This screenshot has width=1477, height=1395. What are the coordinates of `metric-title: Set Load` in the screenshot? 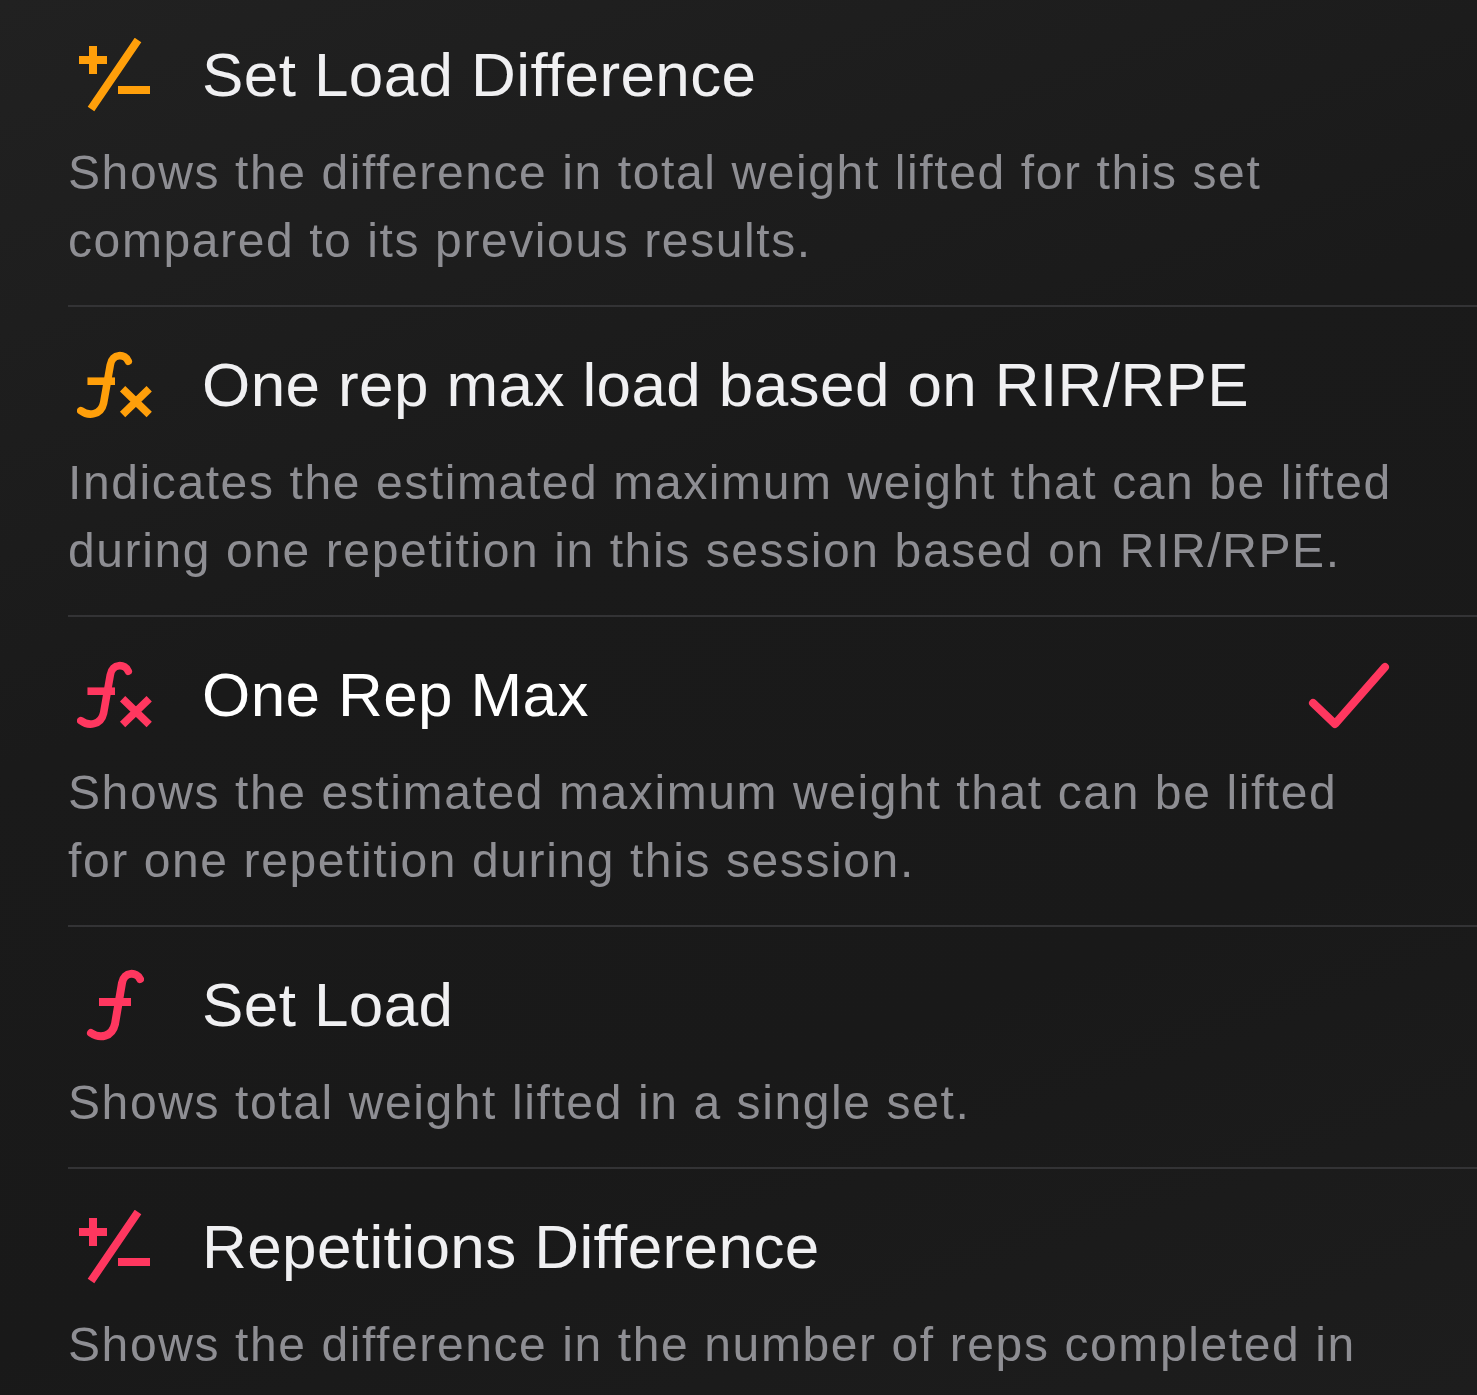 It's located at (796, 1005).